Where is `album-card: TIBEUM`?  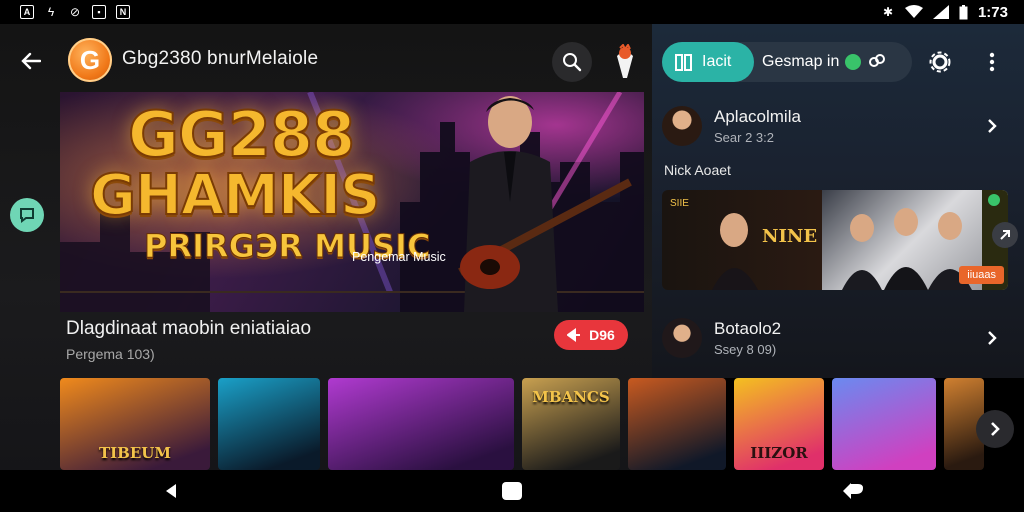 album-card: TIBEUM is located at coordinates (135, 424).